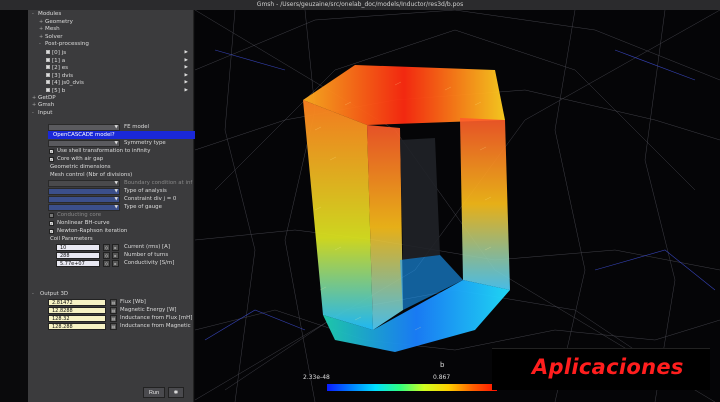  What do you see at coordinates (84, 143) in the screenshot?
I see `symmetry-select: ▼` at bounding box center [84, 143].